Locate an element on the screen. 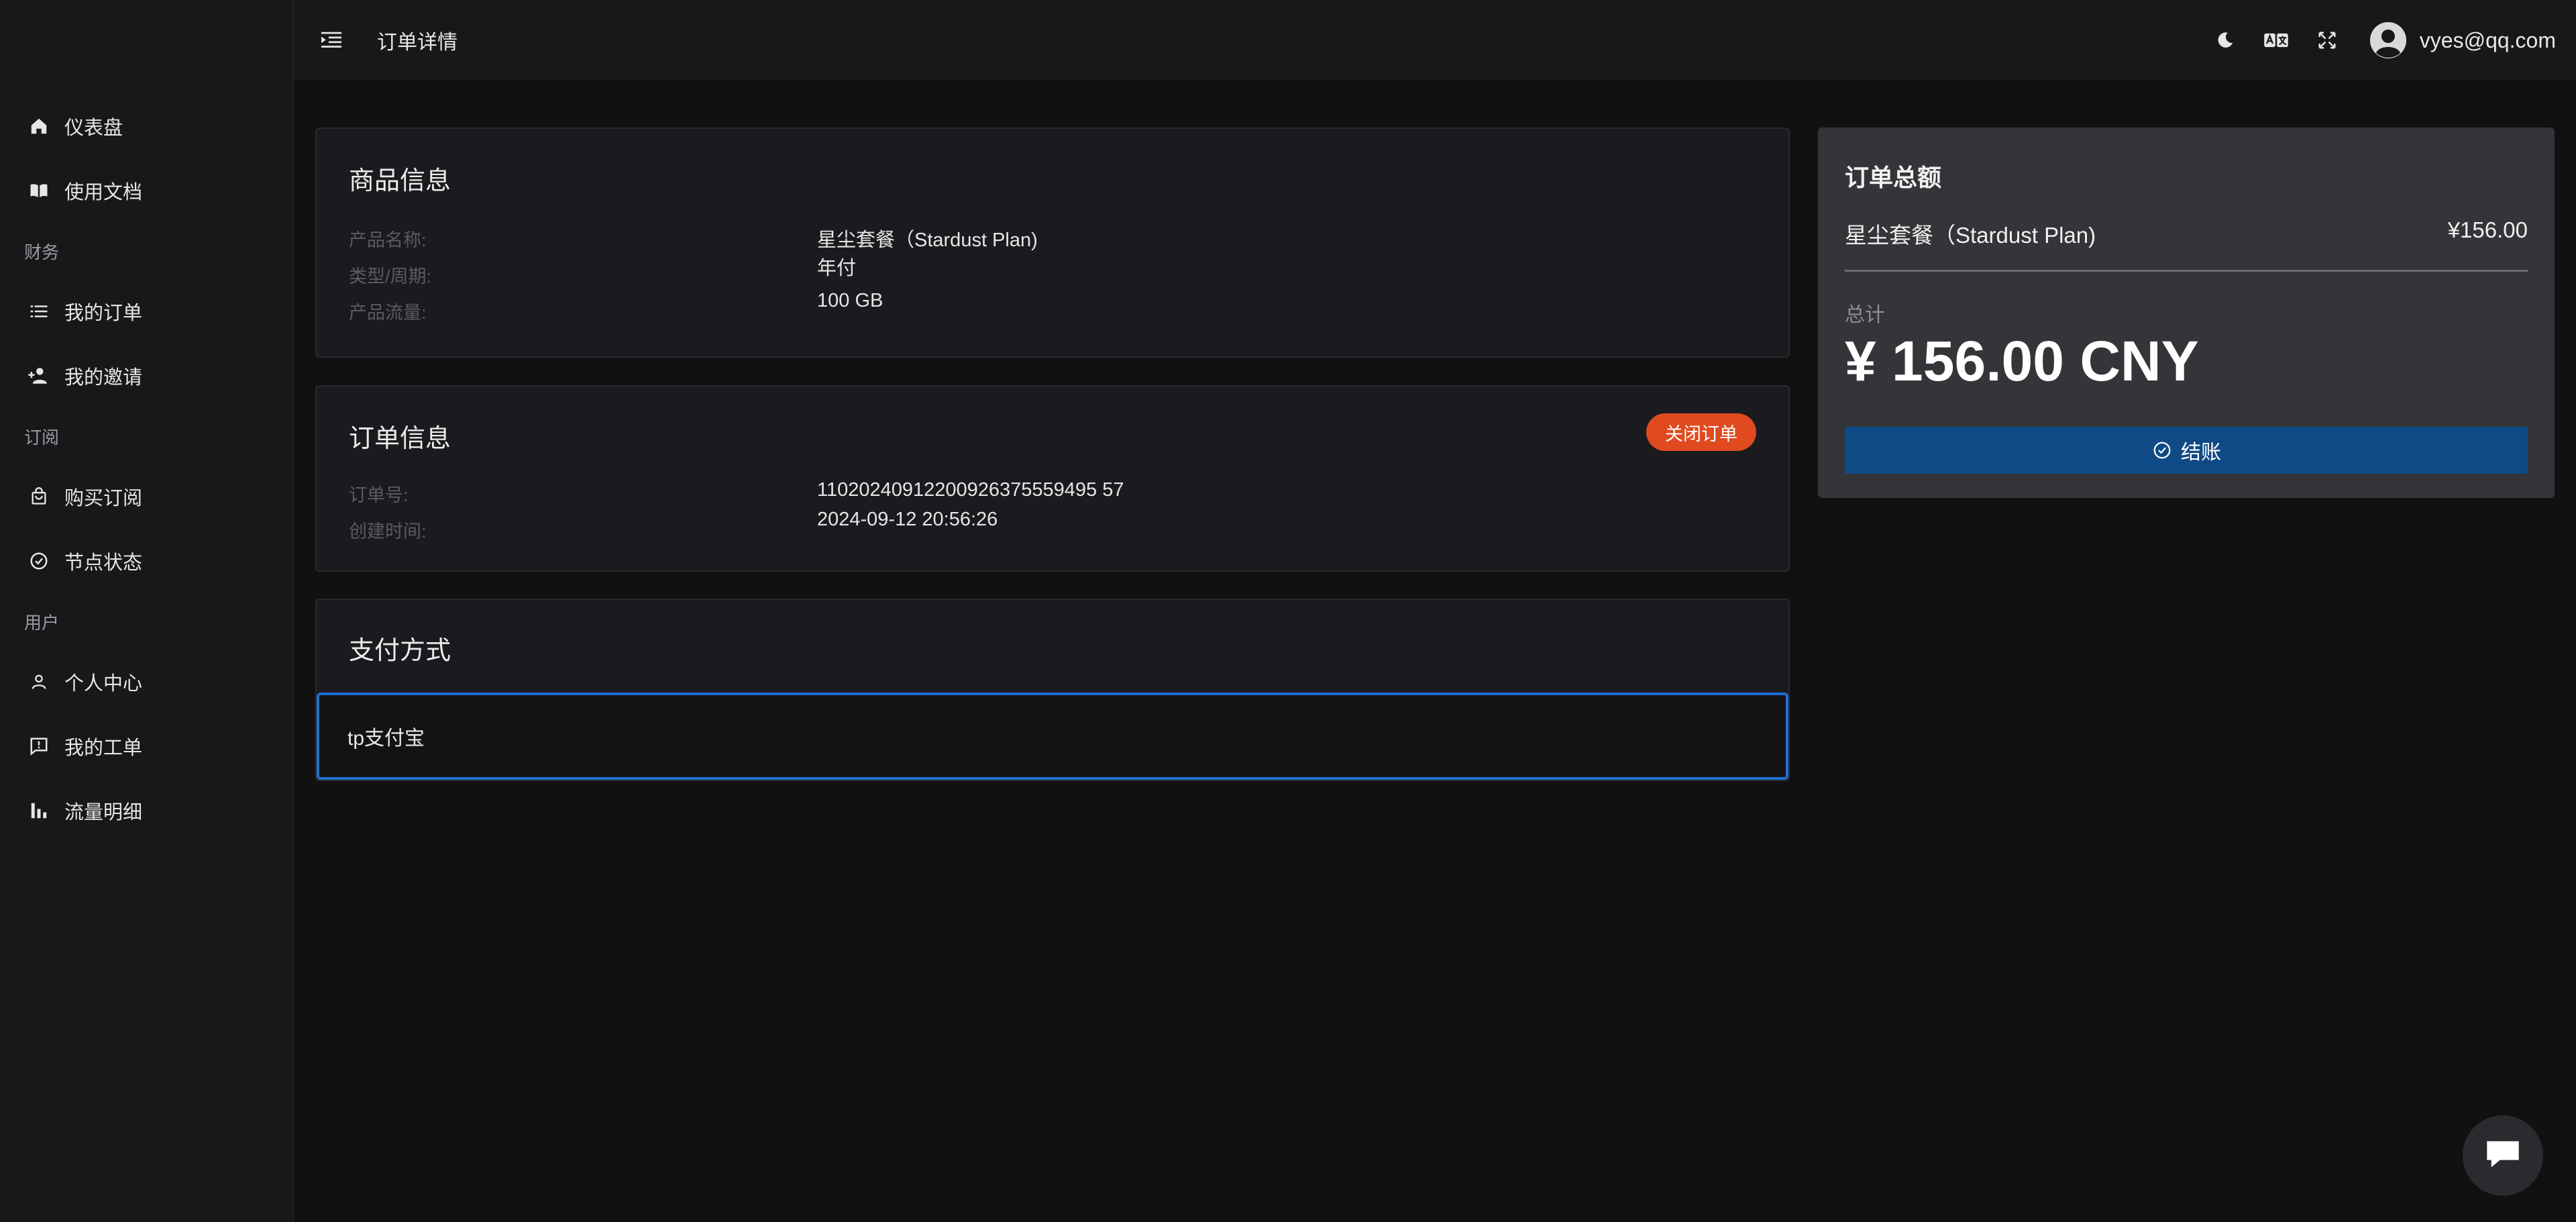  ticket-icon is located at coordinates (39, 746).